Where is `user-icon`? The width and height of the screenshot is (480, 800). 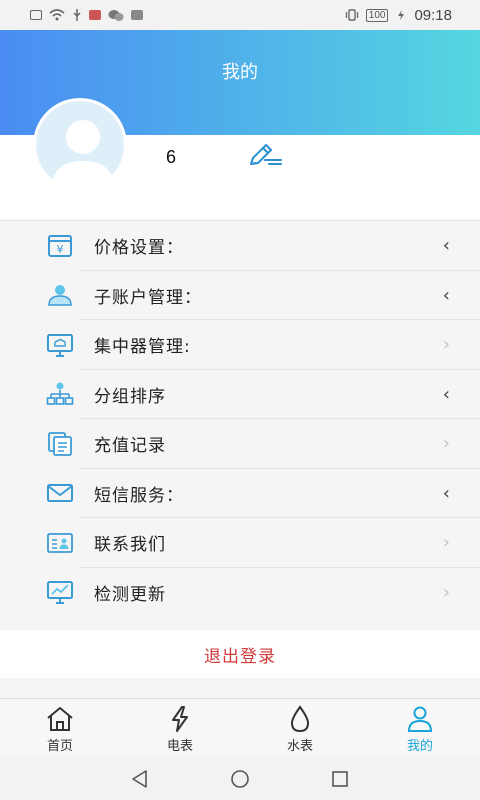 user-icon is located at coordinates (60, 295).